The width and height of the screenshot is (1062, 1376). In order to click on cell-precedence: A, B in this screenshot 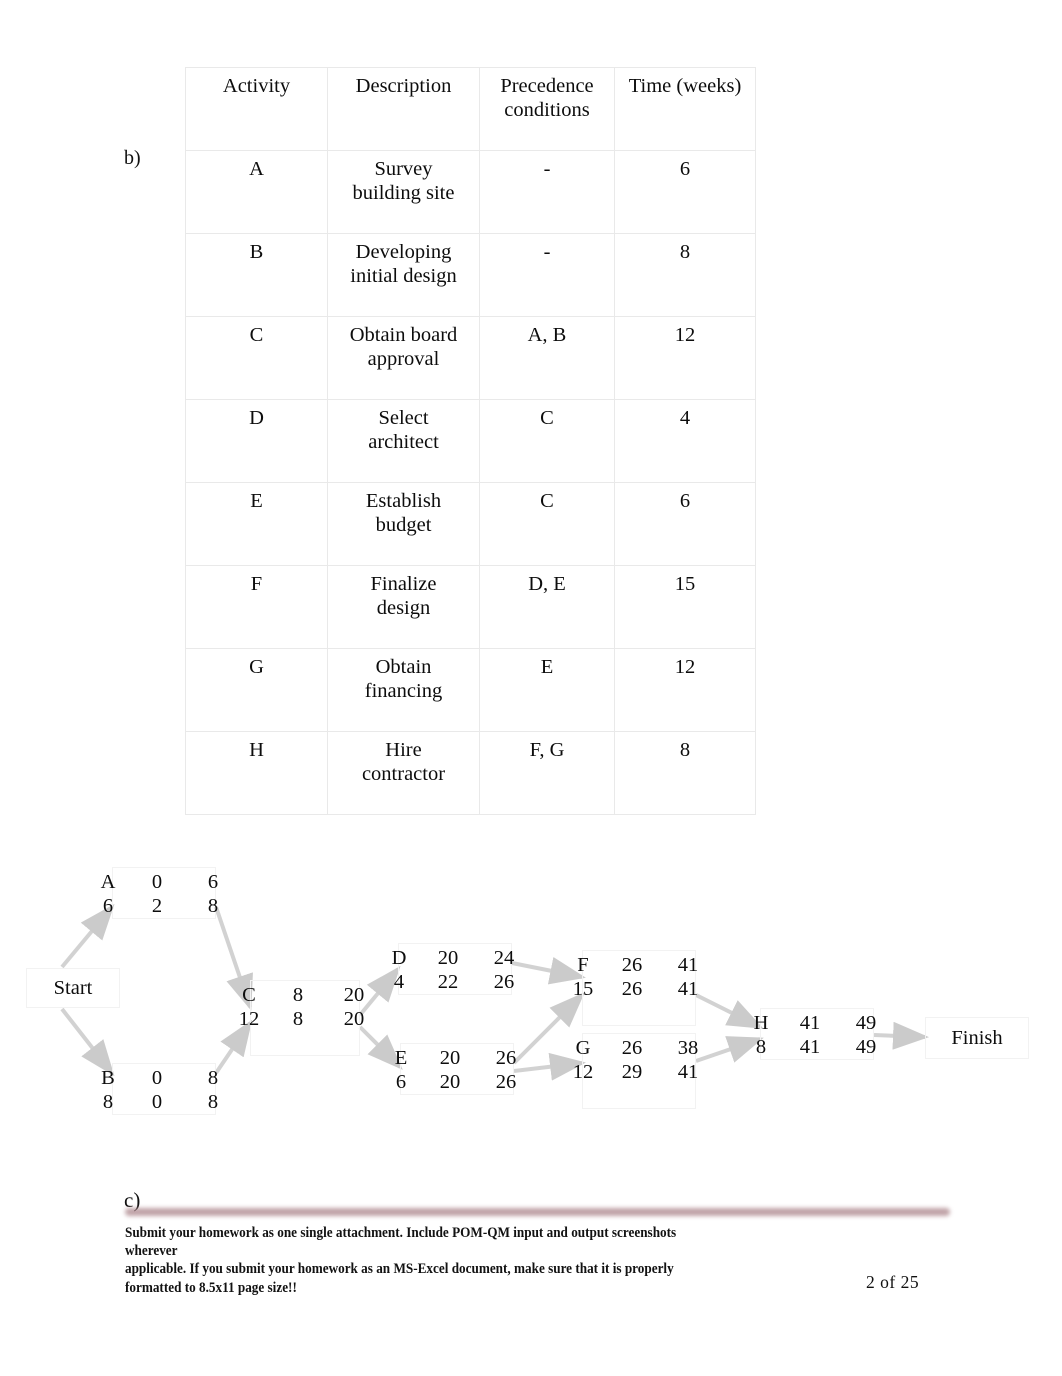, I will do `click(547, 358)`.